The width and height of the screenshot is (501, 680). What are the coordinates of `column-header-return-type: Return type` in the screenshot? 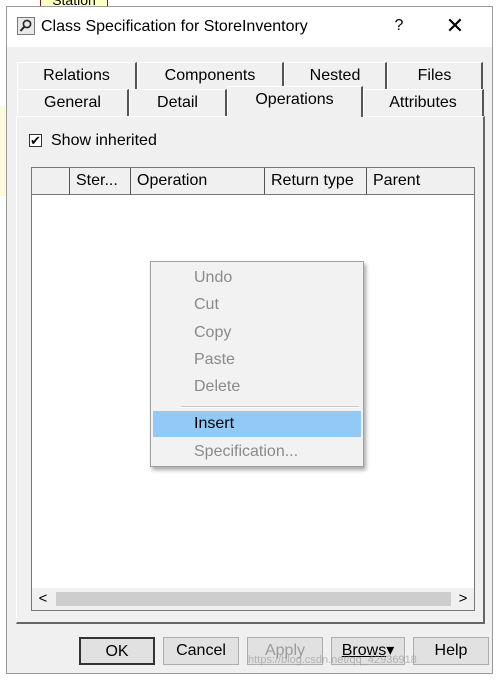 It's located at (316, 181).